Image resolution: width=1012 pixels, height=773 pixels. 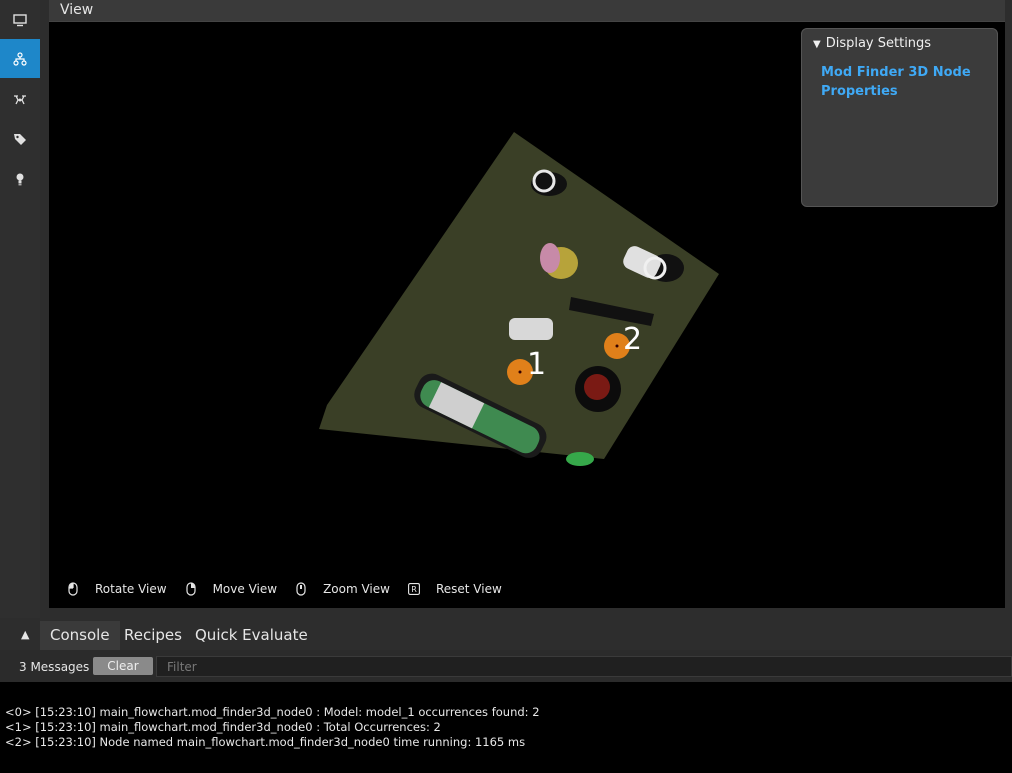 I want to click on reset-view-label: Reset View, so click(x=468, y=589).